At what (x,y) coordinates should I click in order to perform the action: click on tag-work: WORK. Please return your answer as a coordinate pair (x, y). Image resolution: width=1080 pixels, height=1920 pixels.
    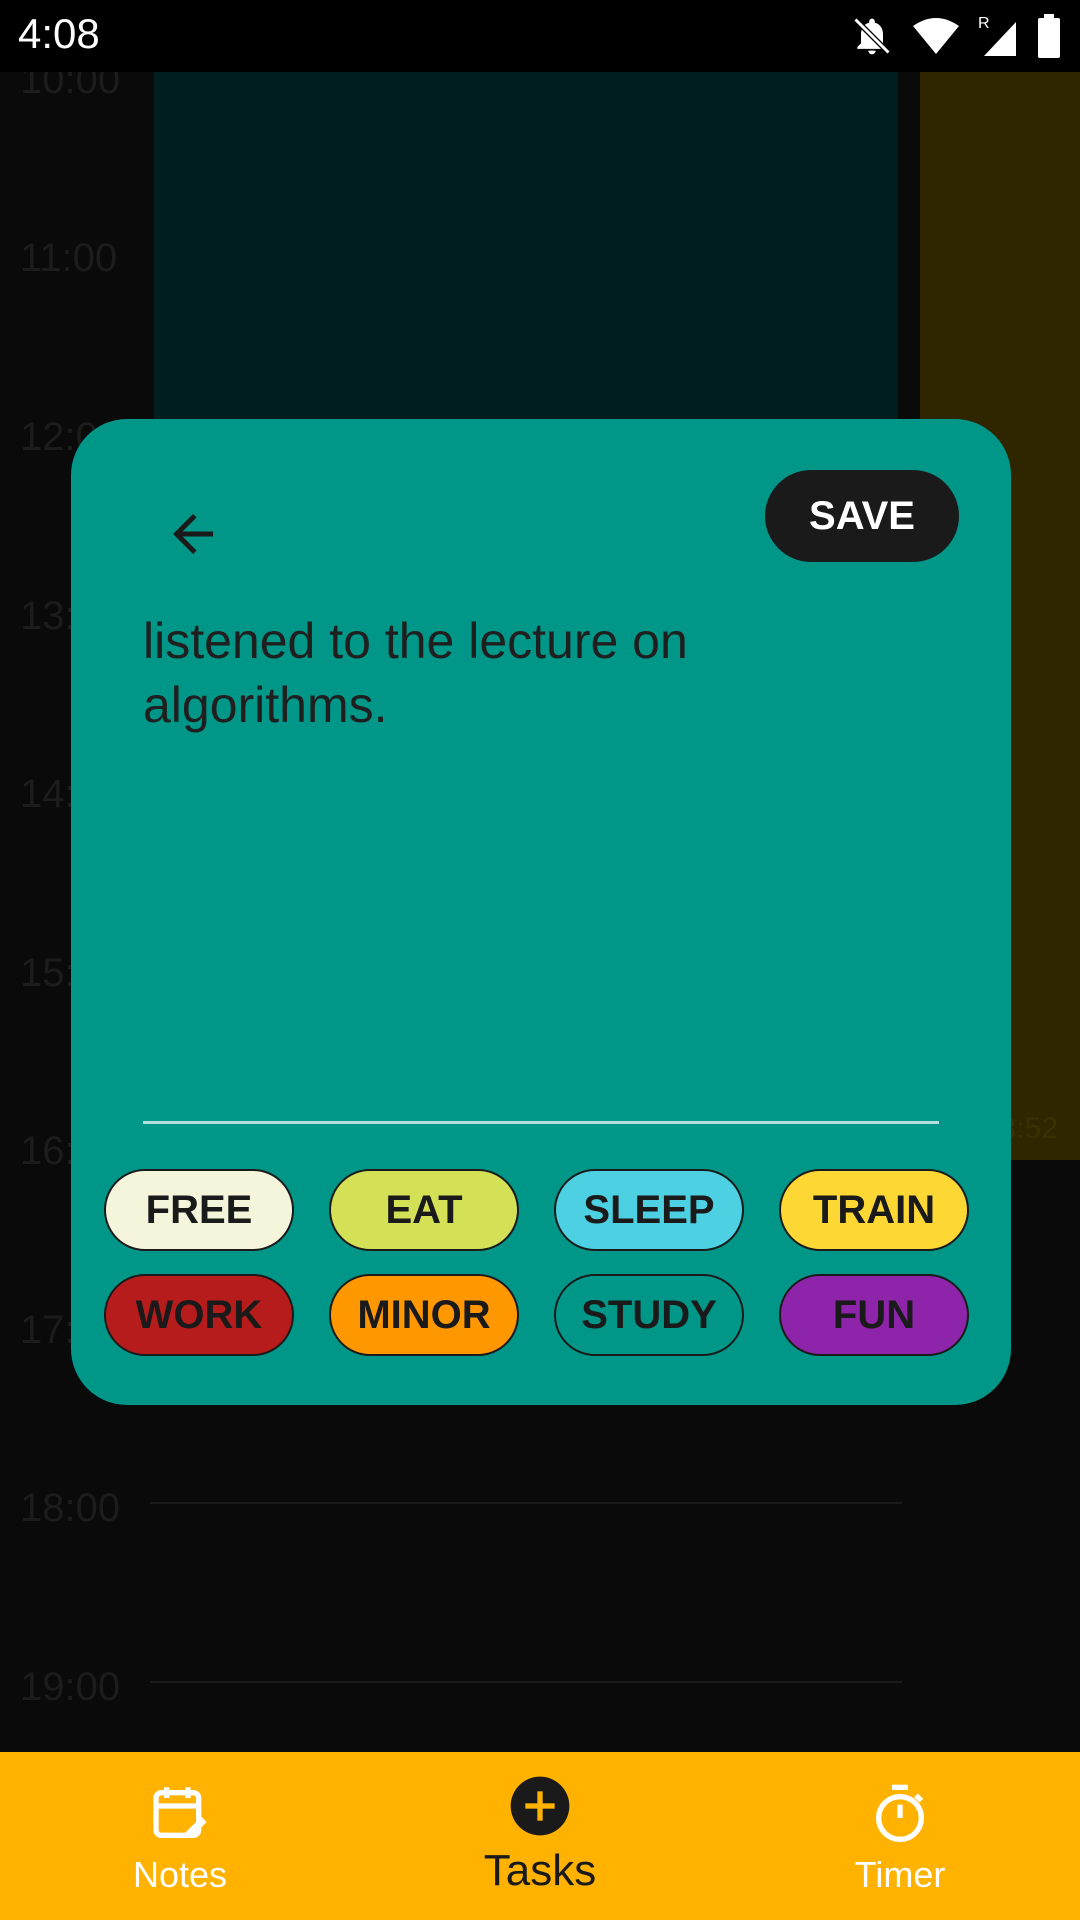
    Looking at the image, I should click on (199, 1315).